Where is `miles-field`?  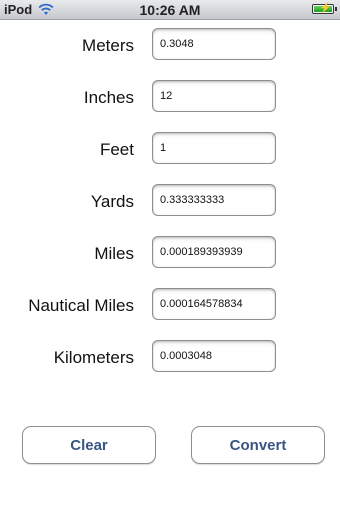 miles-field is located at coordinates (214, 252).